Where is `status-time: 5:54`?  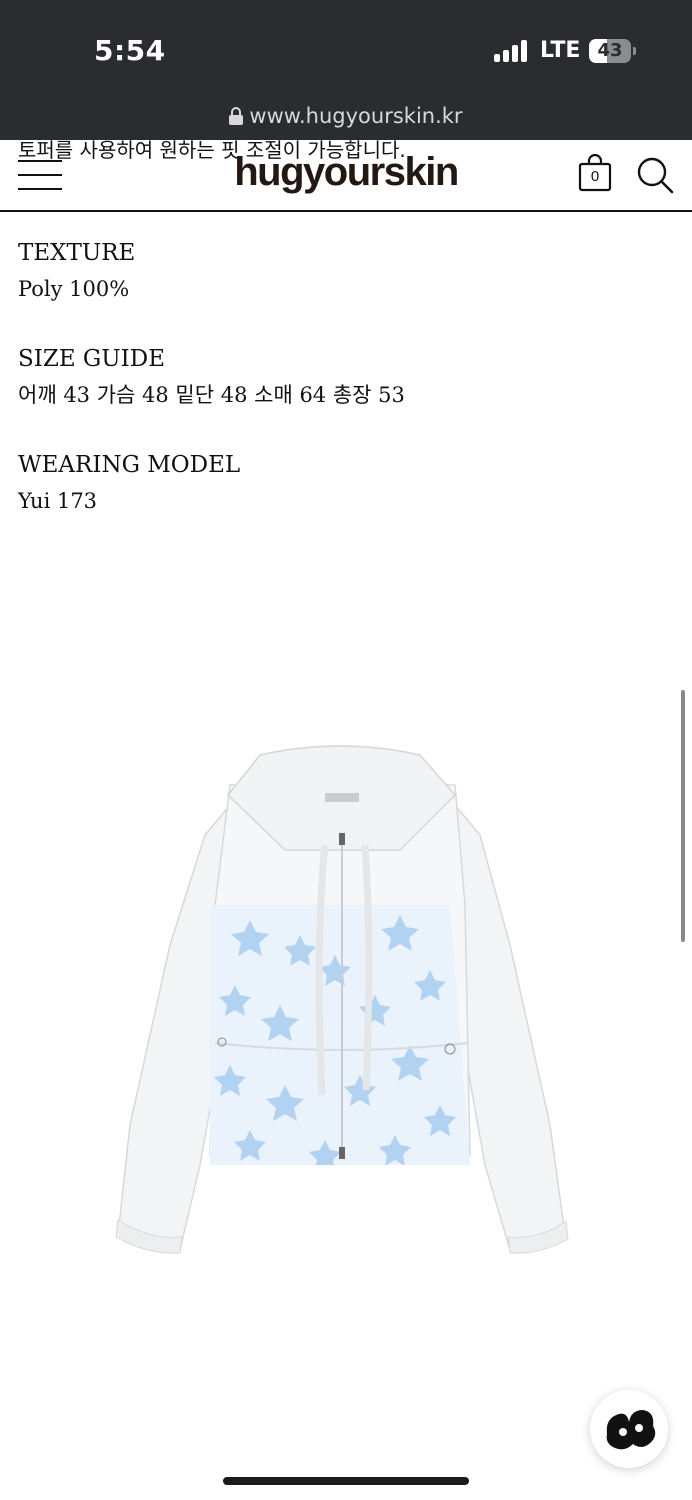 status-time: 5:54 is located at coordinates (130, 50).